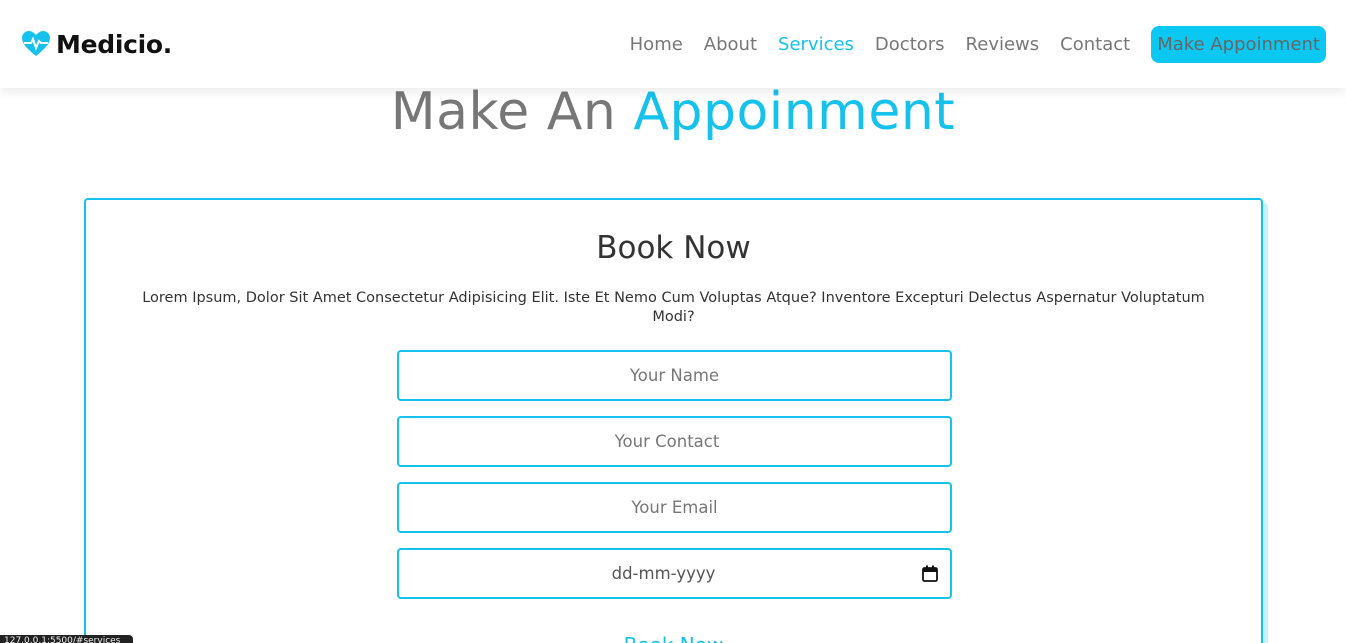 Image resolution: width=1346 pixels, height=643 pixels. Describe the element at coordinates (674, 441) in the screenshot. I see `contact-input: Your Contact` at that location.